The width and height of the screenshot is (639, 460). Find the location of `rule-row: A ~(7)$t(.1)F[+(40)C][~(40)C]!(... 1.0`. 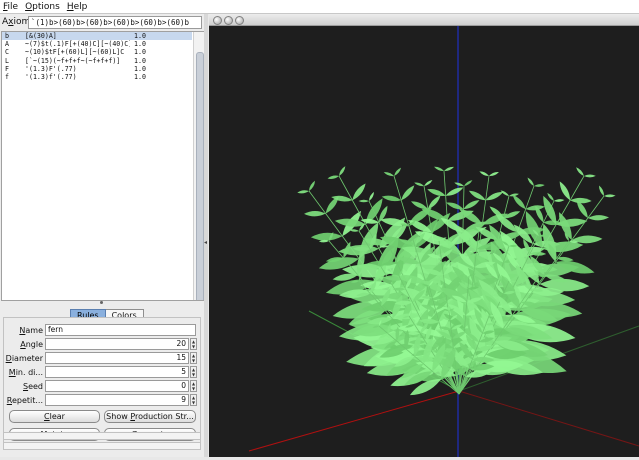

rule-row: A ~(7)$t(.1)F[+(40)C][~(40)C]!(... 1.0 is located at coordinates (97, 44).